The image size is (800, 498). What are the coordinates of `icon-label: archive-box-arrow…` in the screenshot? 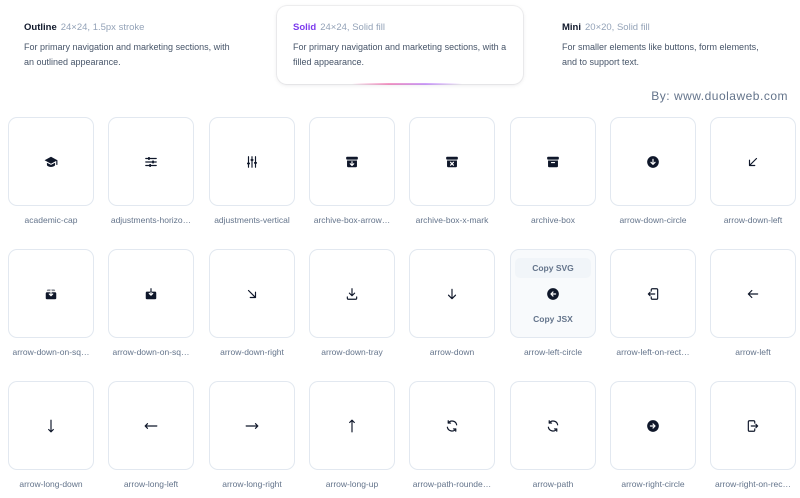 It's located at (352, 220).